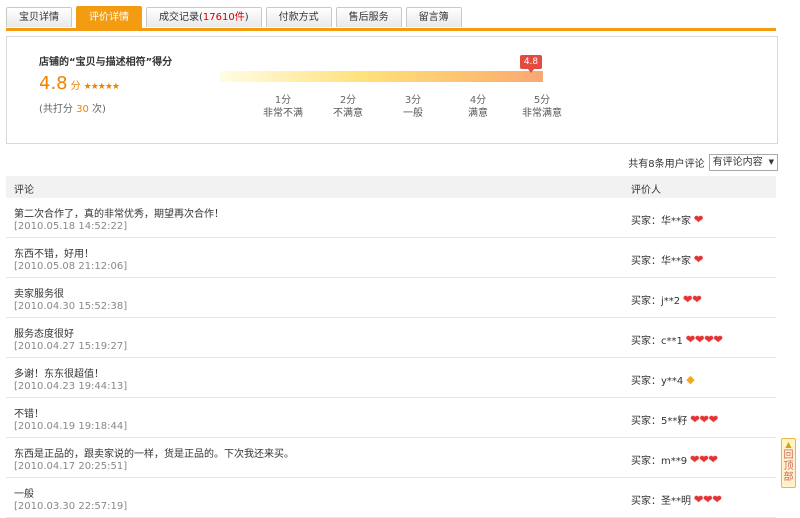 The image size is (800, 518). I want to click on review-date: [2010.03.30 22:57:19], so click(71, 506).